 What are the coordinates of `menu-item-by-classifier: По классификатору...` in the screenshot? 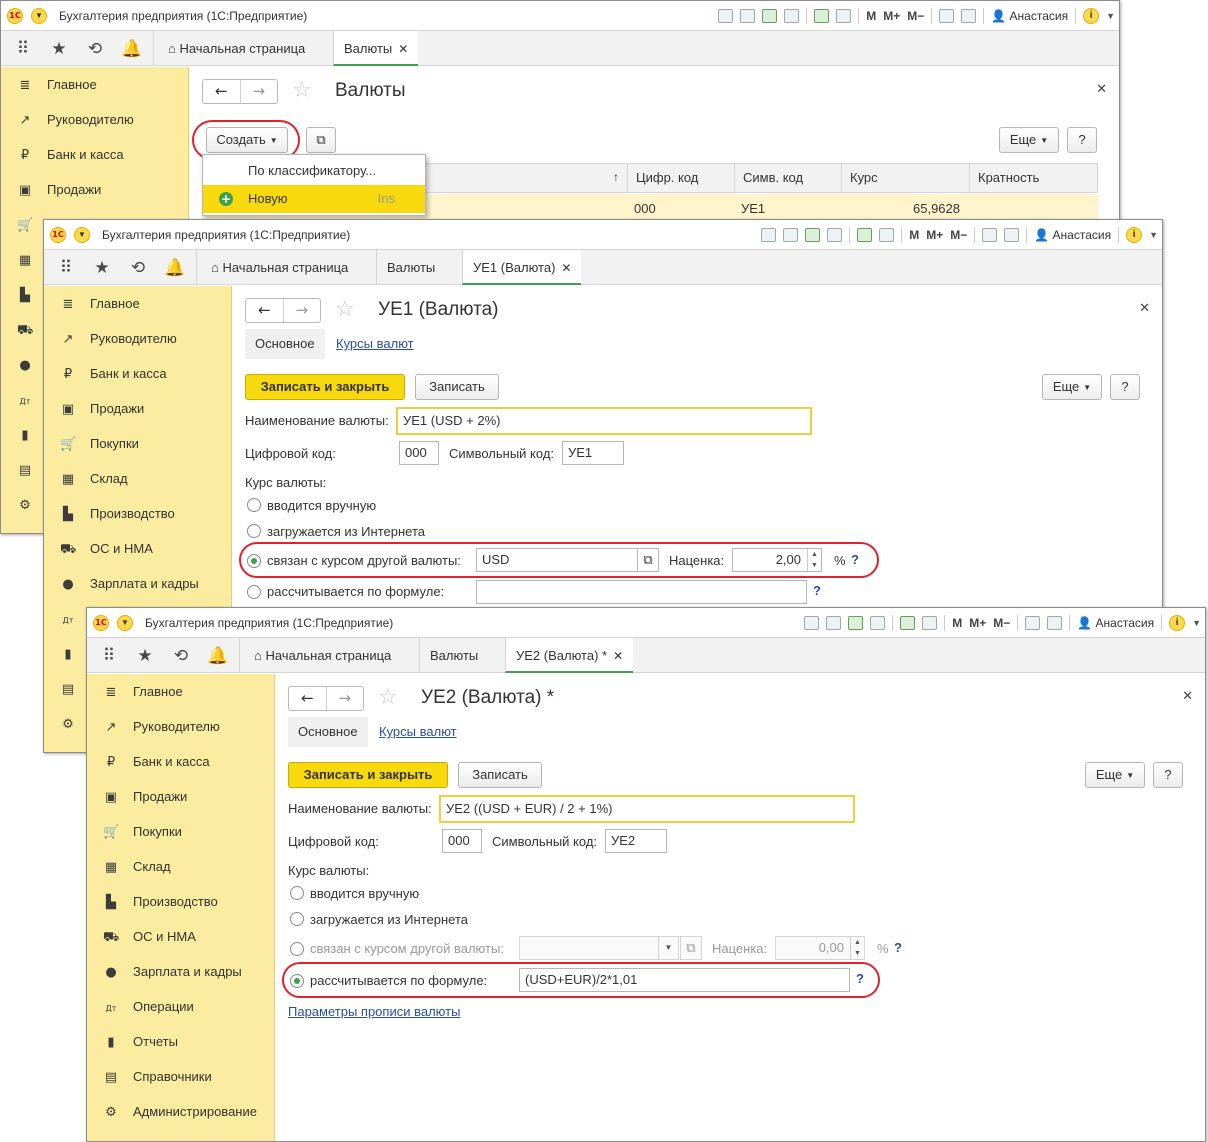 It's located at (314, 171).